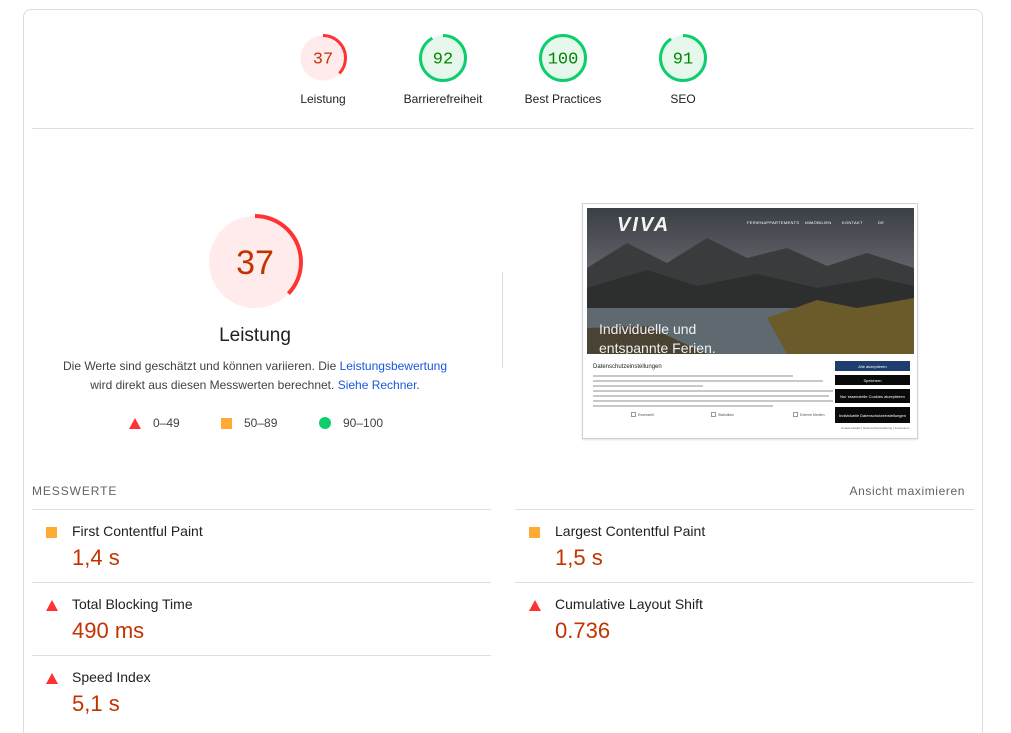  I want to click on gauge-best-practices-label: Best Practices, so click(563, 99).